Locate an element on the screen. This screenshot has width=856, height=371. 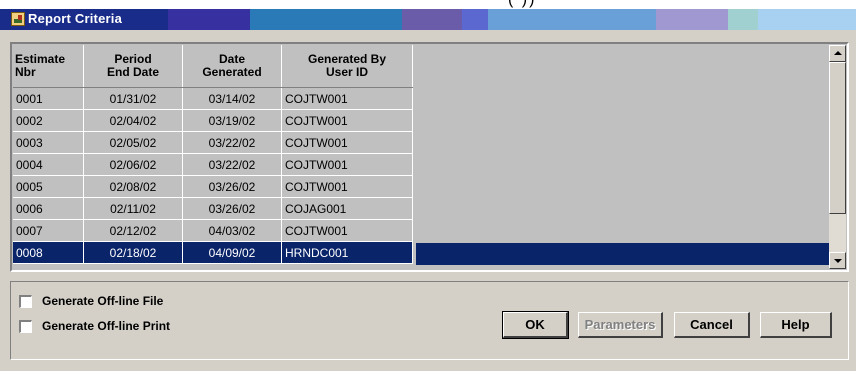
table-row: 0003 02/05/02 03/22/02 COJTW001 is located at coordinates (213, 142).